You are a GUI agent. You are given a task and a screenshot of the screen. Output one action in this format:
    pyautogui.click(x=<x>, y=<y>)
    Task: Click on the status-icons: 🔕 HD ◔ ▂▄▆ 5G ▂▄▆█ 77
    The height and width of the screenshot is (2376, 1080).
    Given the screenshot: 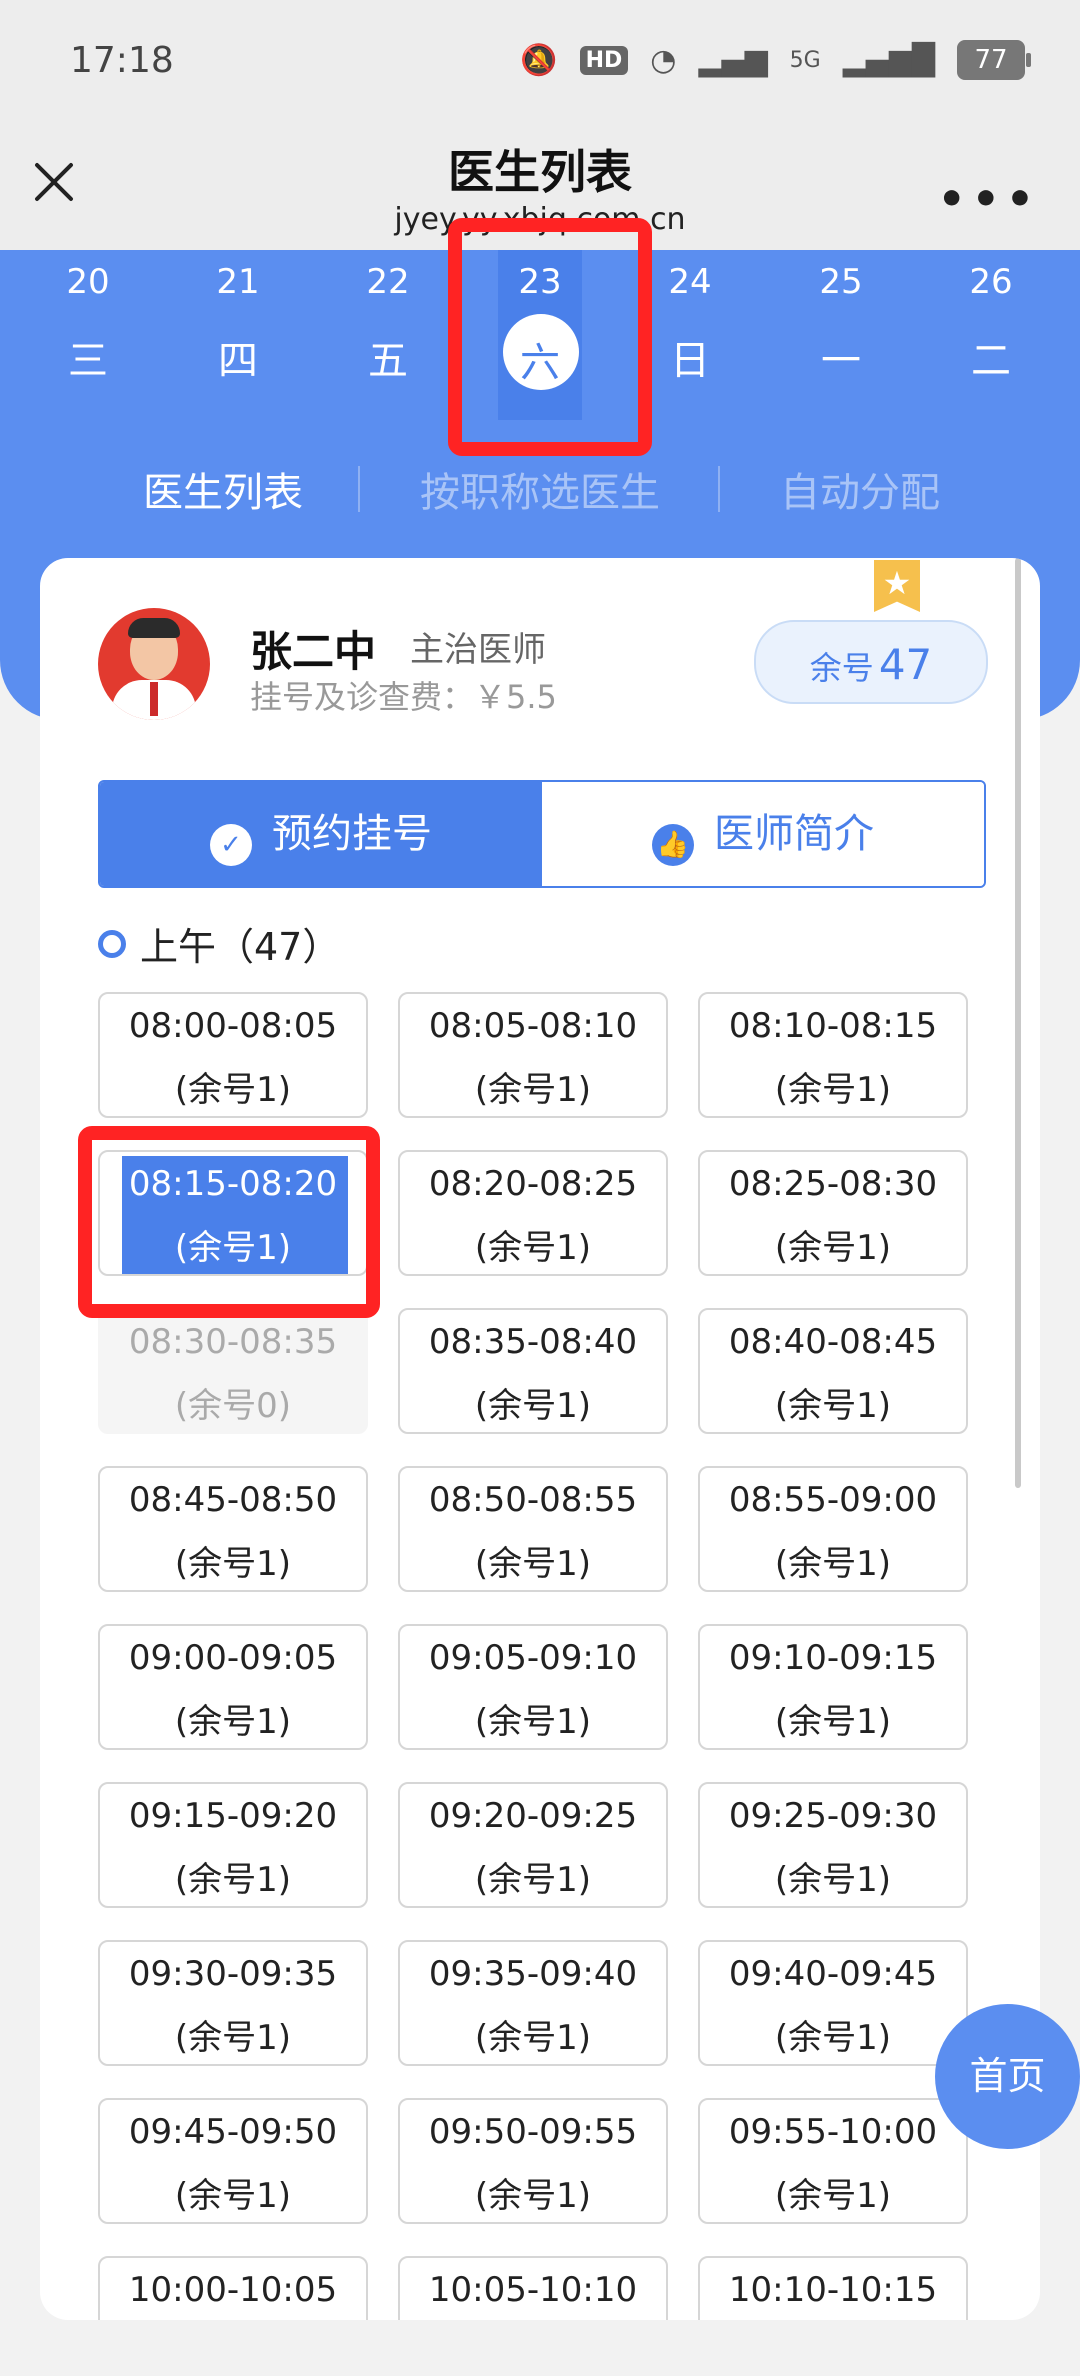 What is the action you would take?
    pyautogui.click(x=775, y=60)
    